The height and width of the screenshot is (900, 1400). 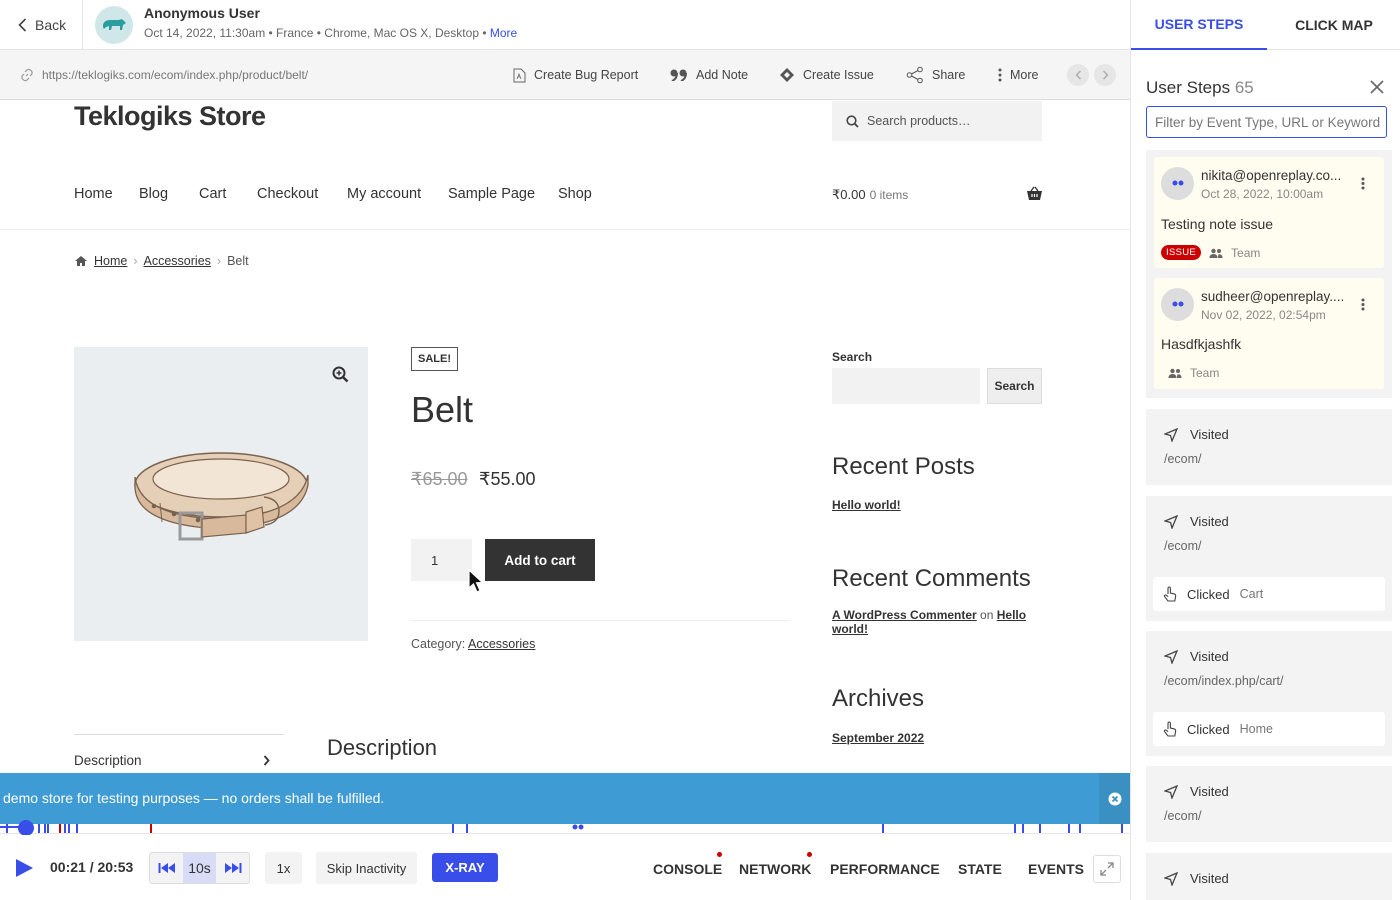 I want to click on more-actions-button: More, so click(x=1018, y=75).